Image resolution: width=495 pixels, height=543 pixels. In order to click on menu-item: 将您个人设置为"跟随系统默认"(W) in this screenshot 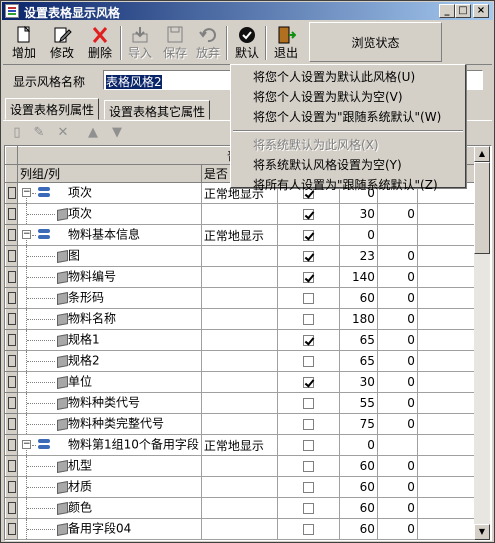, I will do `click(348, 117)`.